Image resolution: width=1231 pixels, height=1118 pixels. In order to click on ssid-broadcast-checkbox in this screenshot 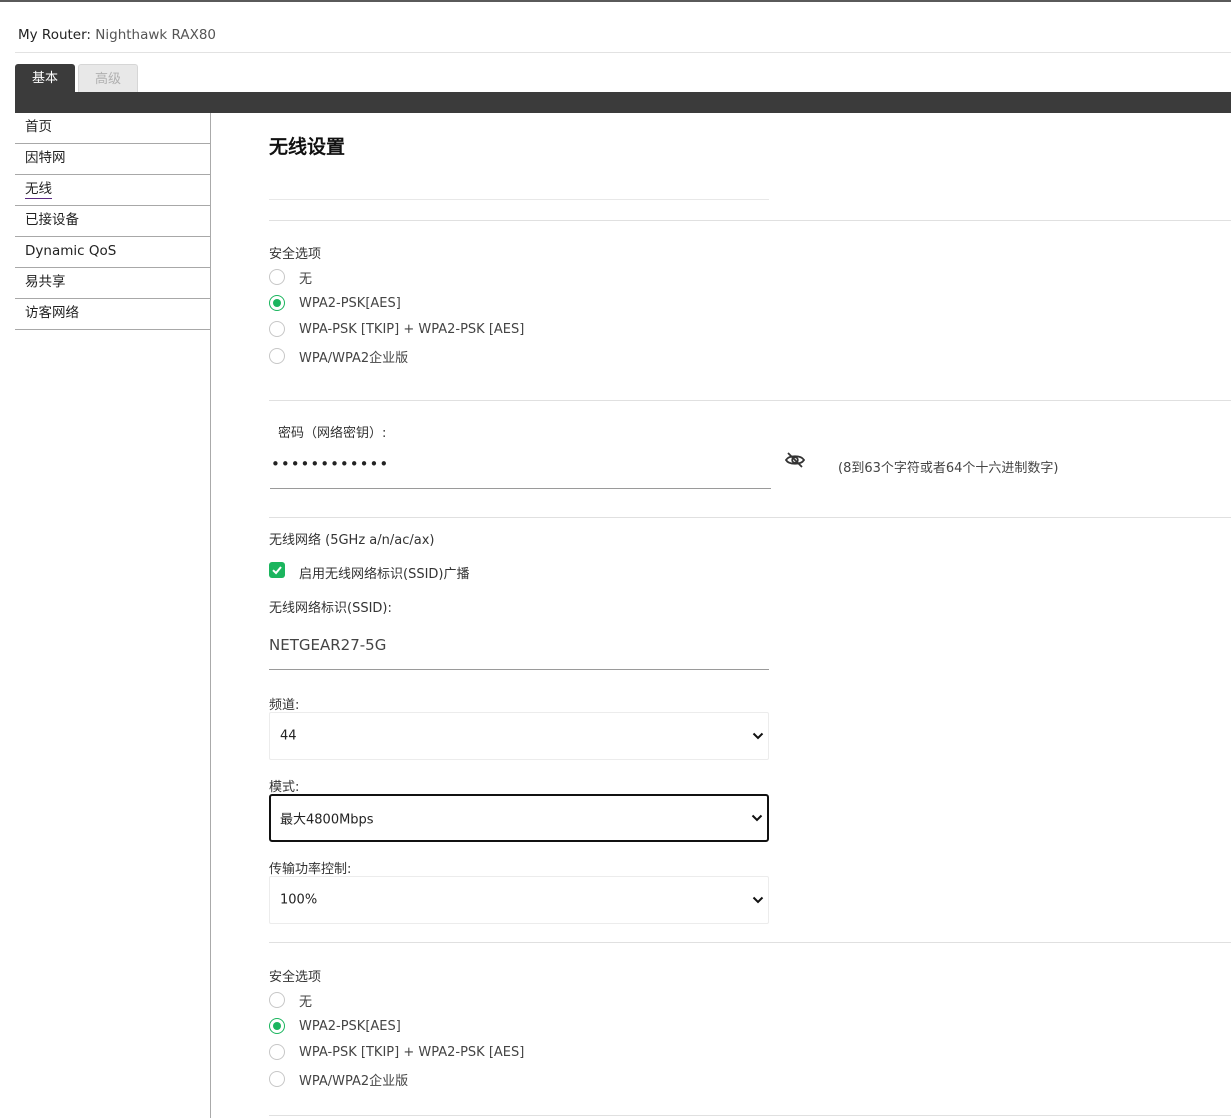, I will do `click(277, 570)`.